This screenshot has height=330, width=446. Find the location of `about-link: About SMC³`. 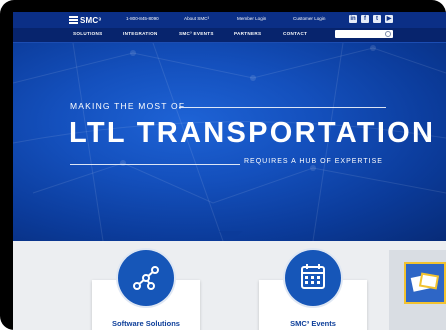

about-link: About SMC³ is located at coordinates (196, 18).